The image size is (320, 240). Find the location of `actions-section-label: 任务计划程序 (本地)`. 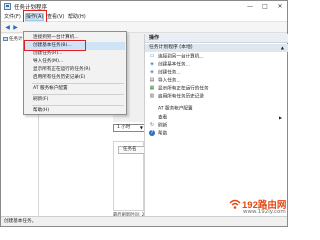

actions-section-label: 任务计划程序 (本地) is located at coordinates (171, 47).